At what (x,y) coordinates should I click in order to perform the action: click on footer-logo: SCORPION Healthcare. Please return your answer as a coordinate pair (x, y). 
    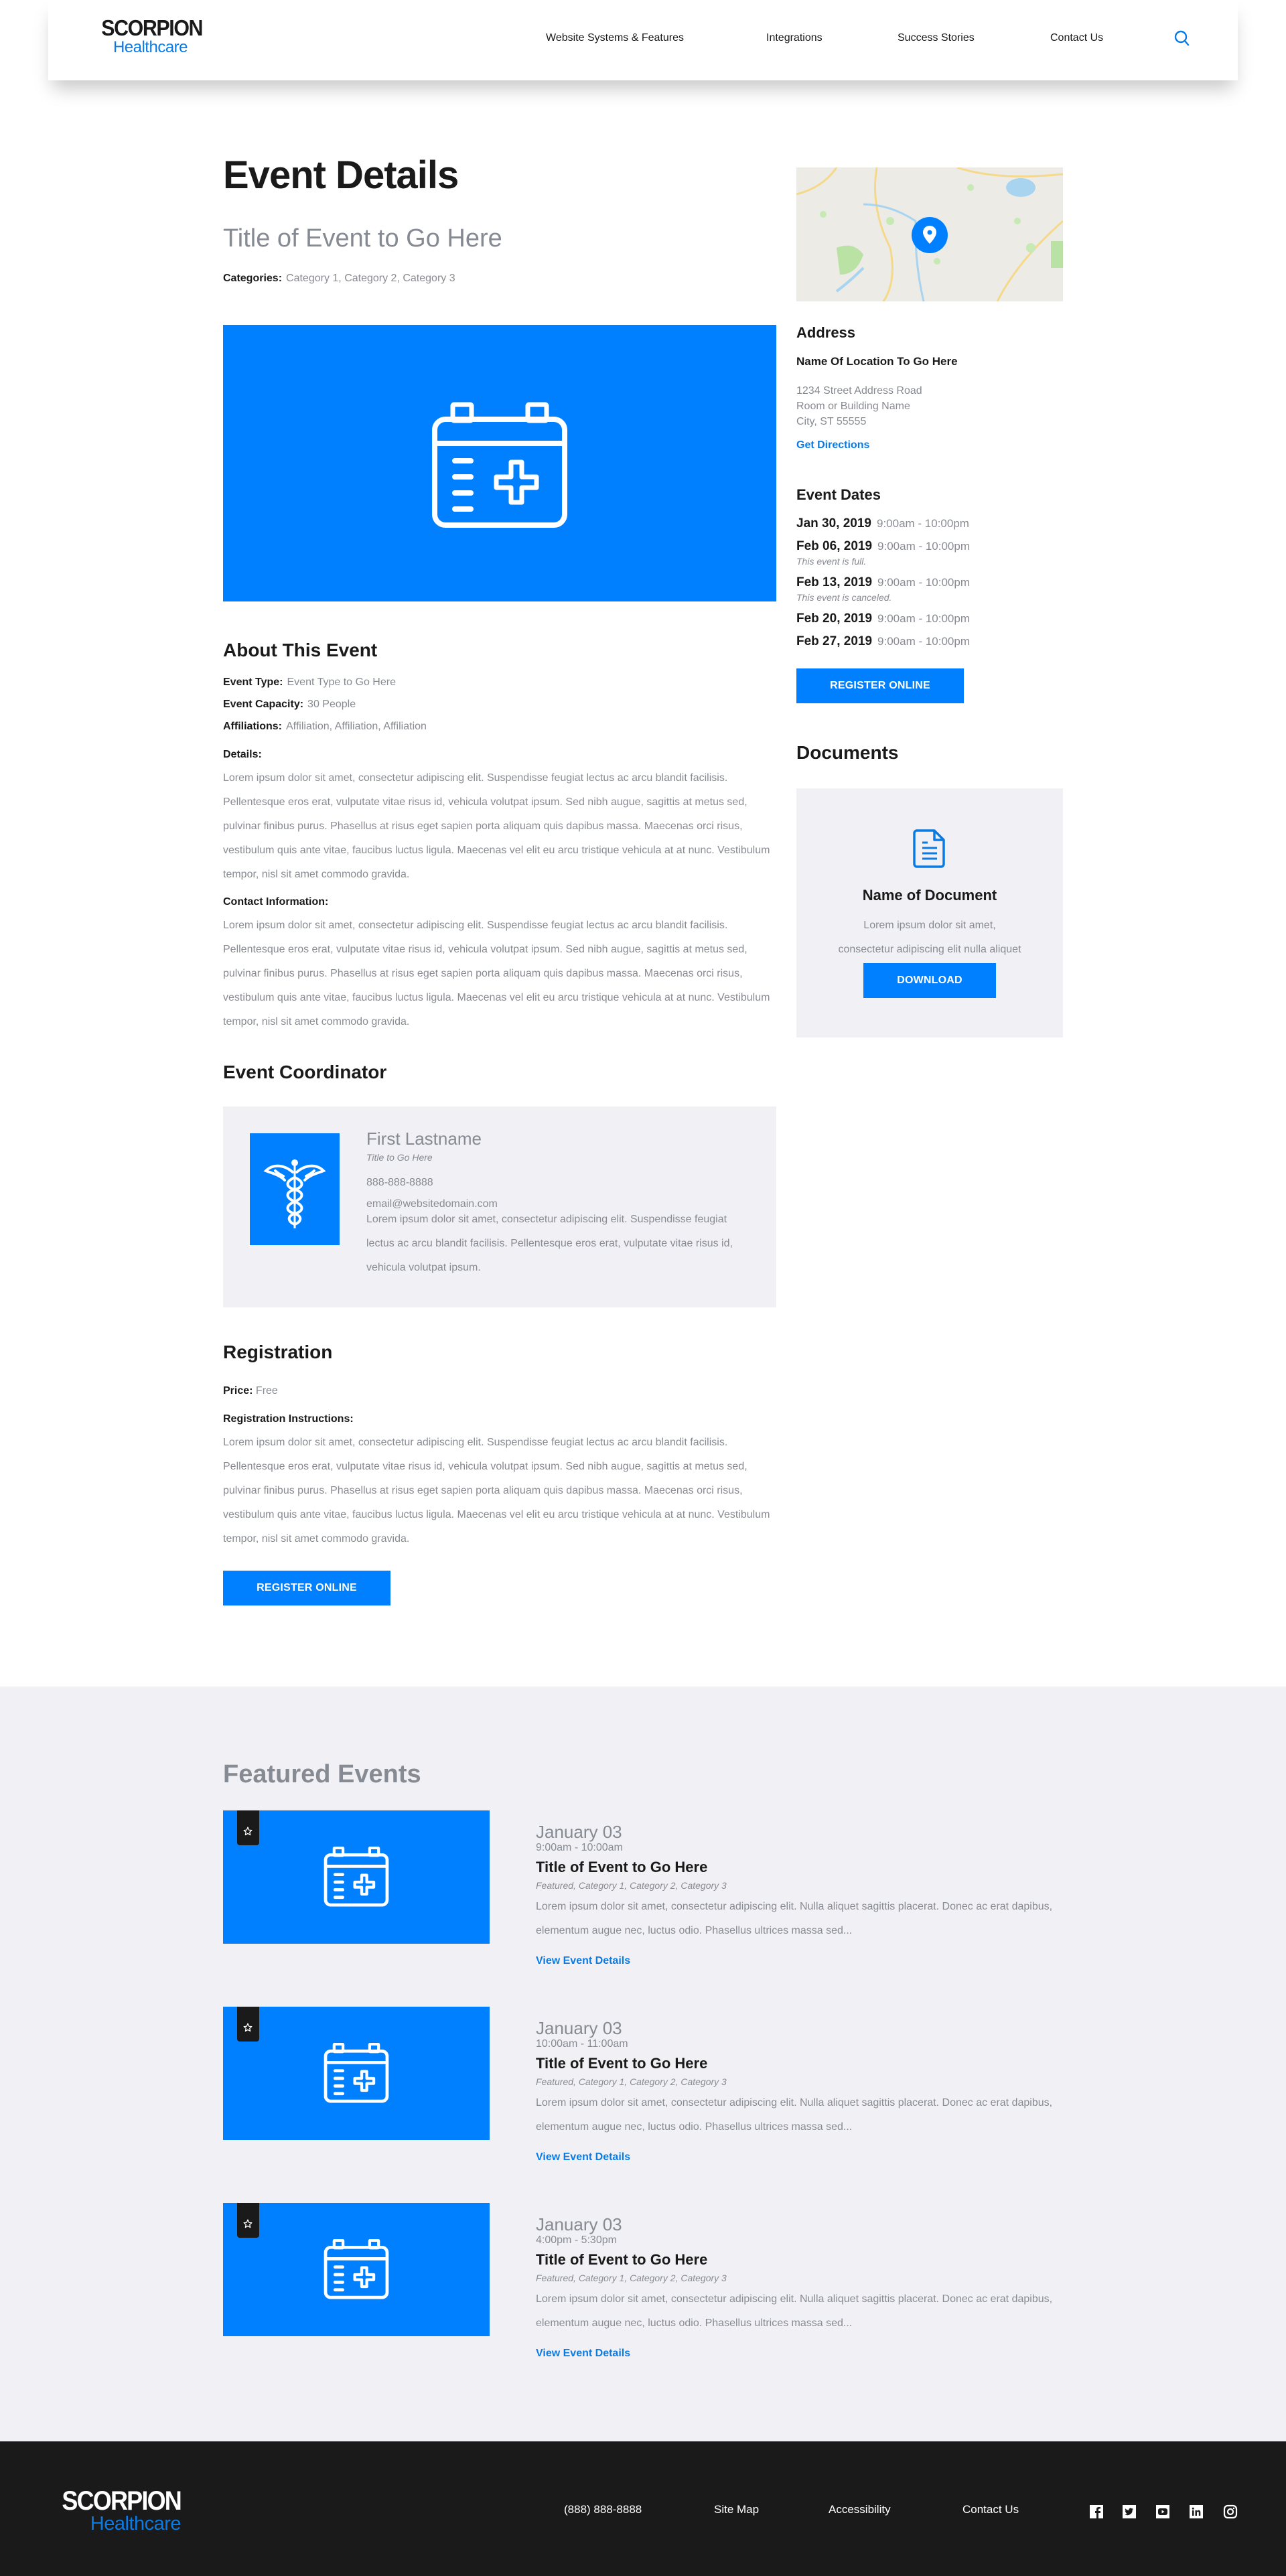
    Looking at the image, I should click on (111, 2510).